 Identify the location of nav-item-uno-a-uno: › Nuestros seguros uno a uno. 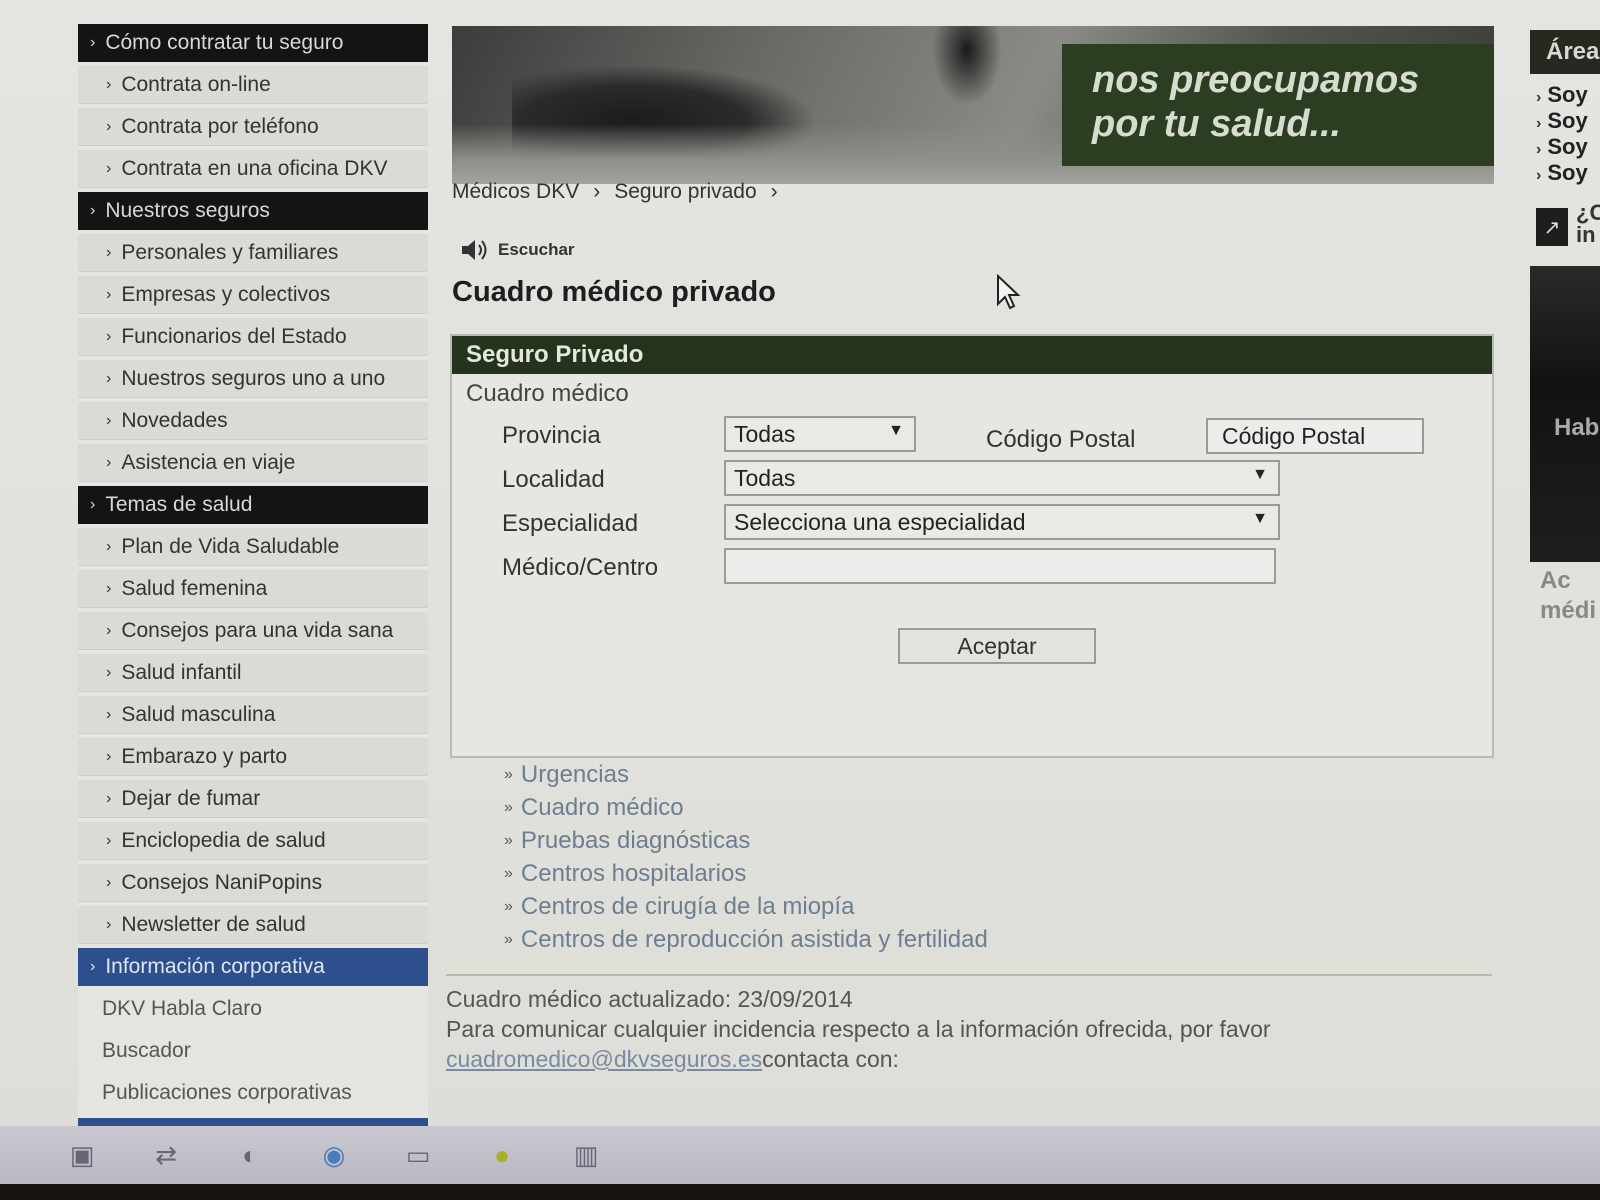
(253, 379).